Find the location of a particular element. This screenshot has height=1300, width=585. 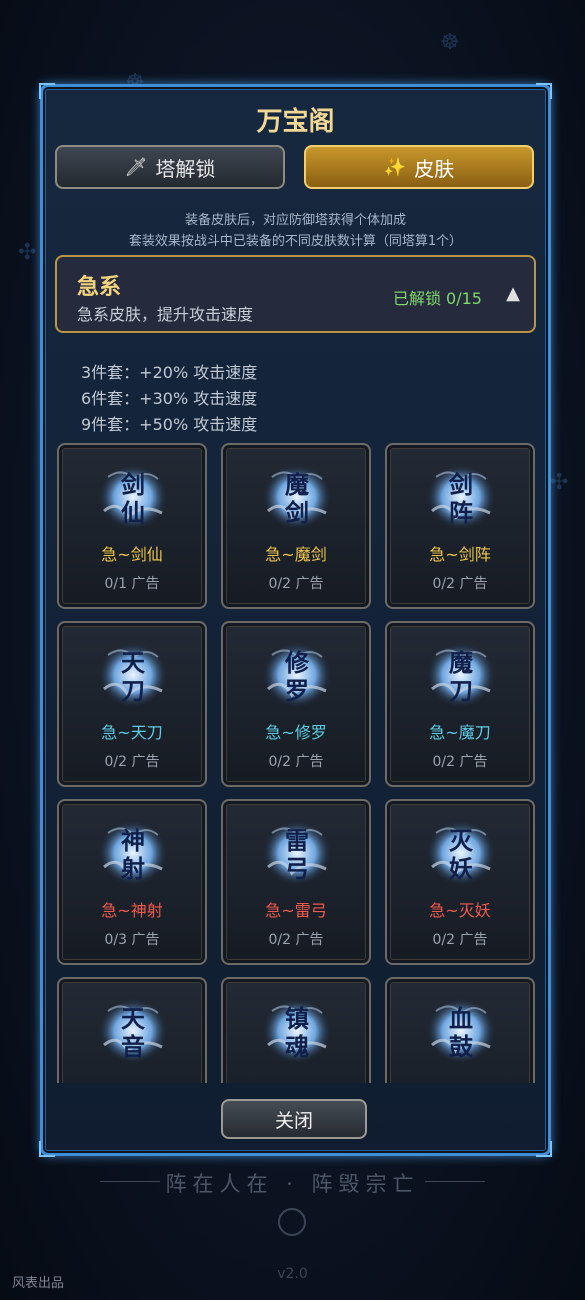

set-bonus: 6件套：+30% 攻击速度 is located at coordinates (169, 398).